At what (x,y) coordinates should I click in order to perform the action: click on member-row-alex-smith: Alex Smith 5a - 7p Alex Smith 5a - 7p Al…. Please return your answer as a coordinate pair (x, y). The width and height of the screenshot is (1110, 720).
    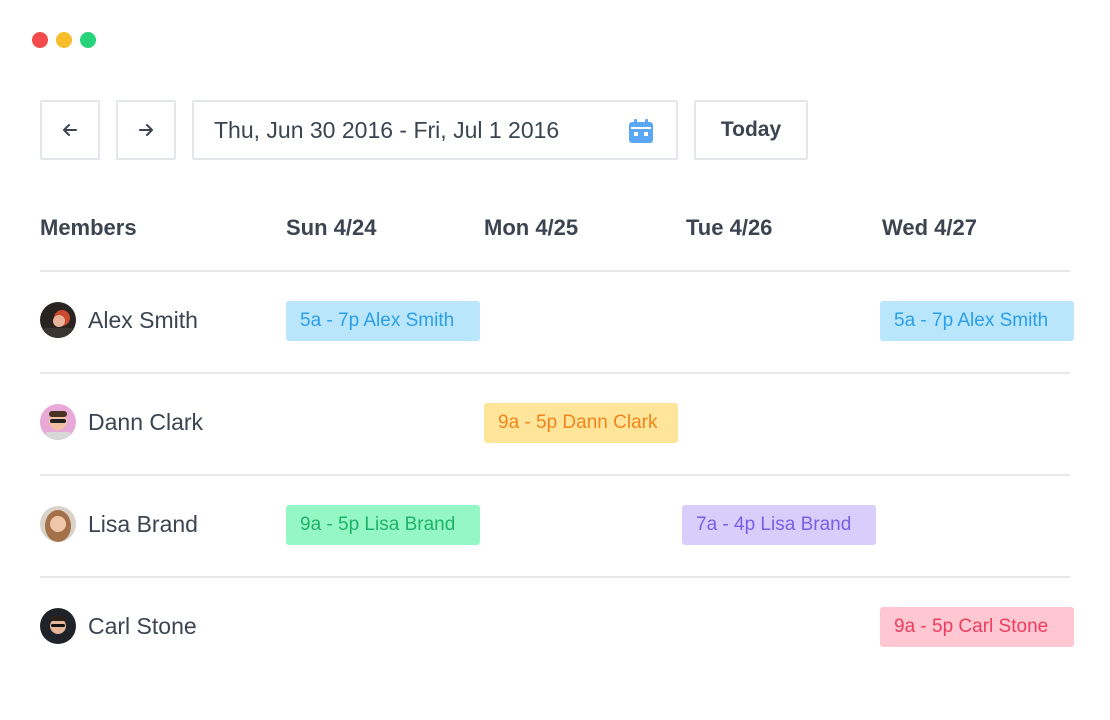
    Looking at the image, I should click on (557, 320).